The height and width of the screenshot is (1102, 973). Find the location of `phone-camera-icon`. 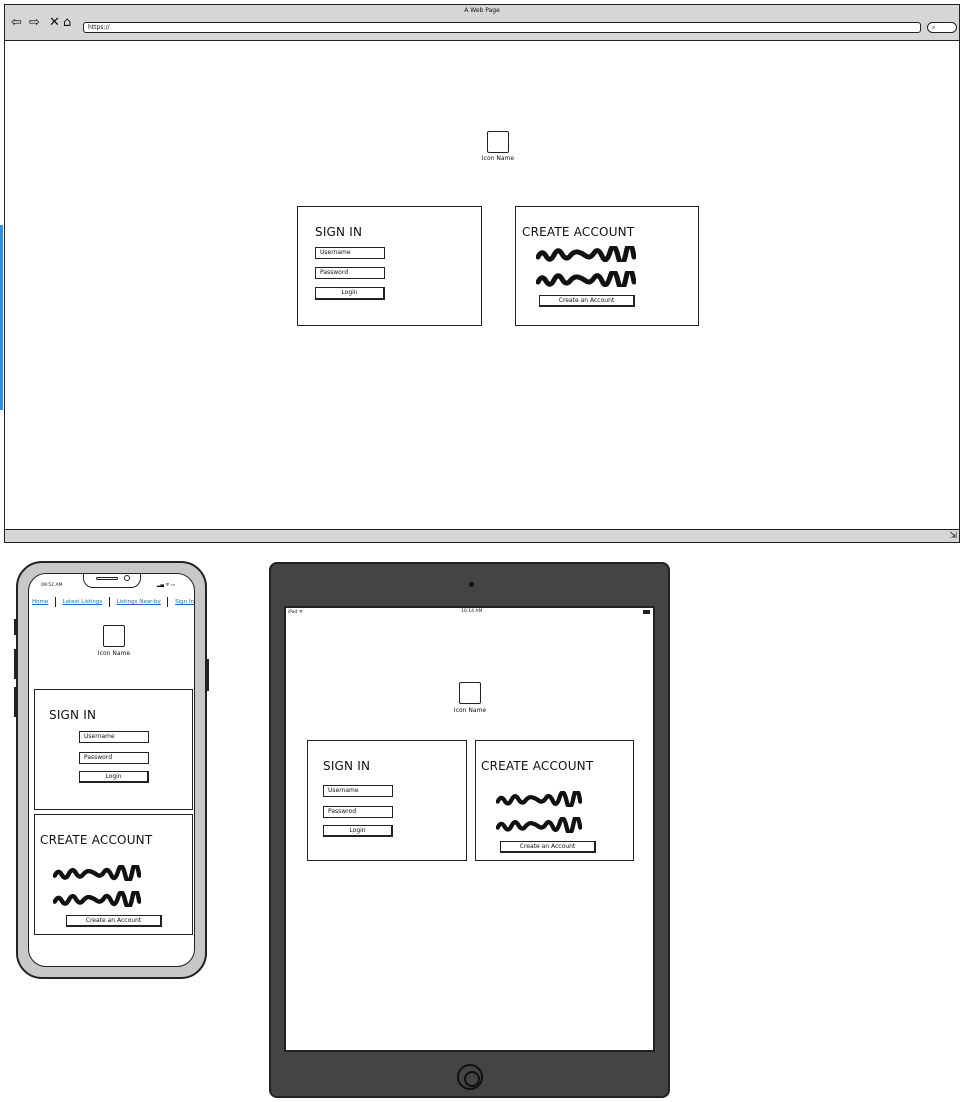

phone-camera-icon is located at coordinates (127, 578).